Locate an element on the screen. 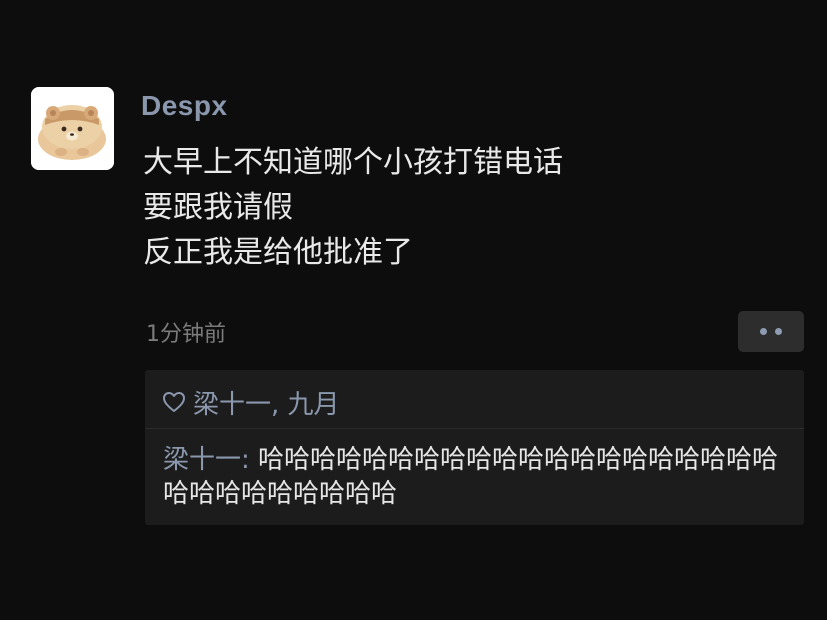 The width and height of the screenshot is (827, 620). timestamp: 1分钟前 is located at coordinates (186, 334).